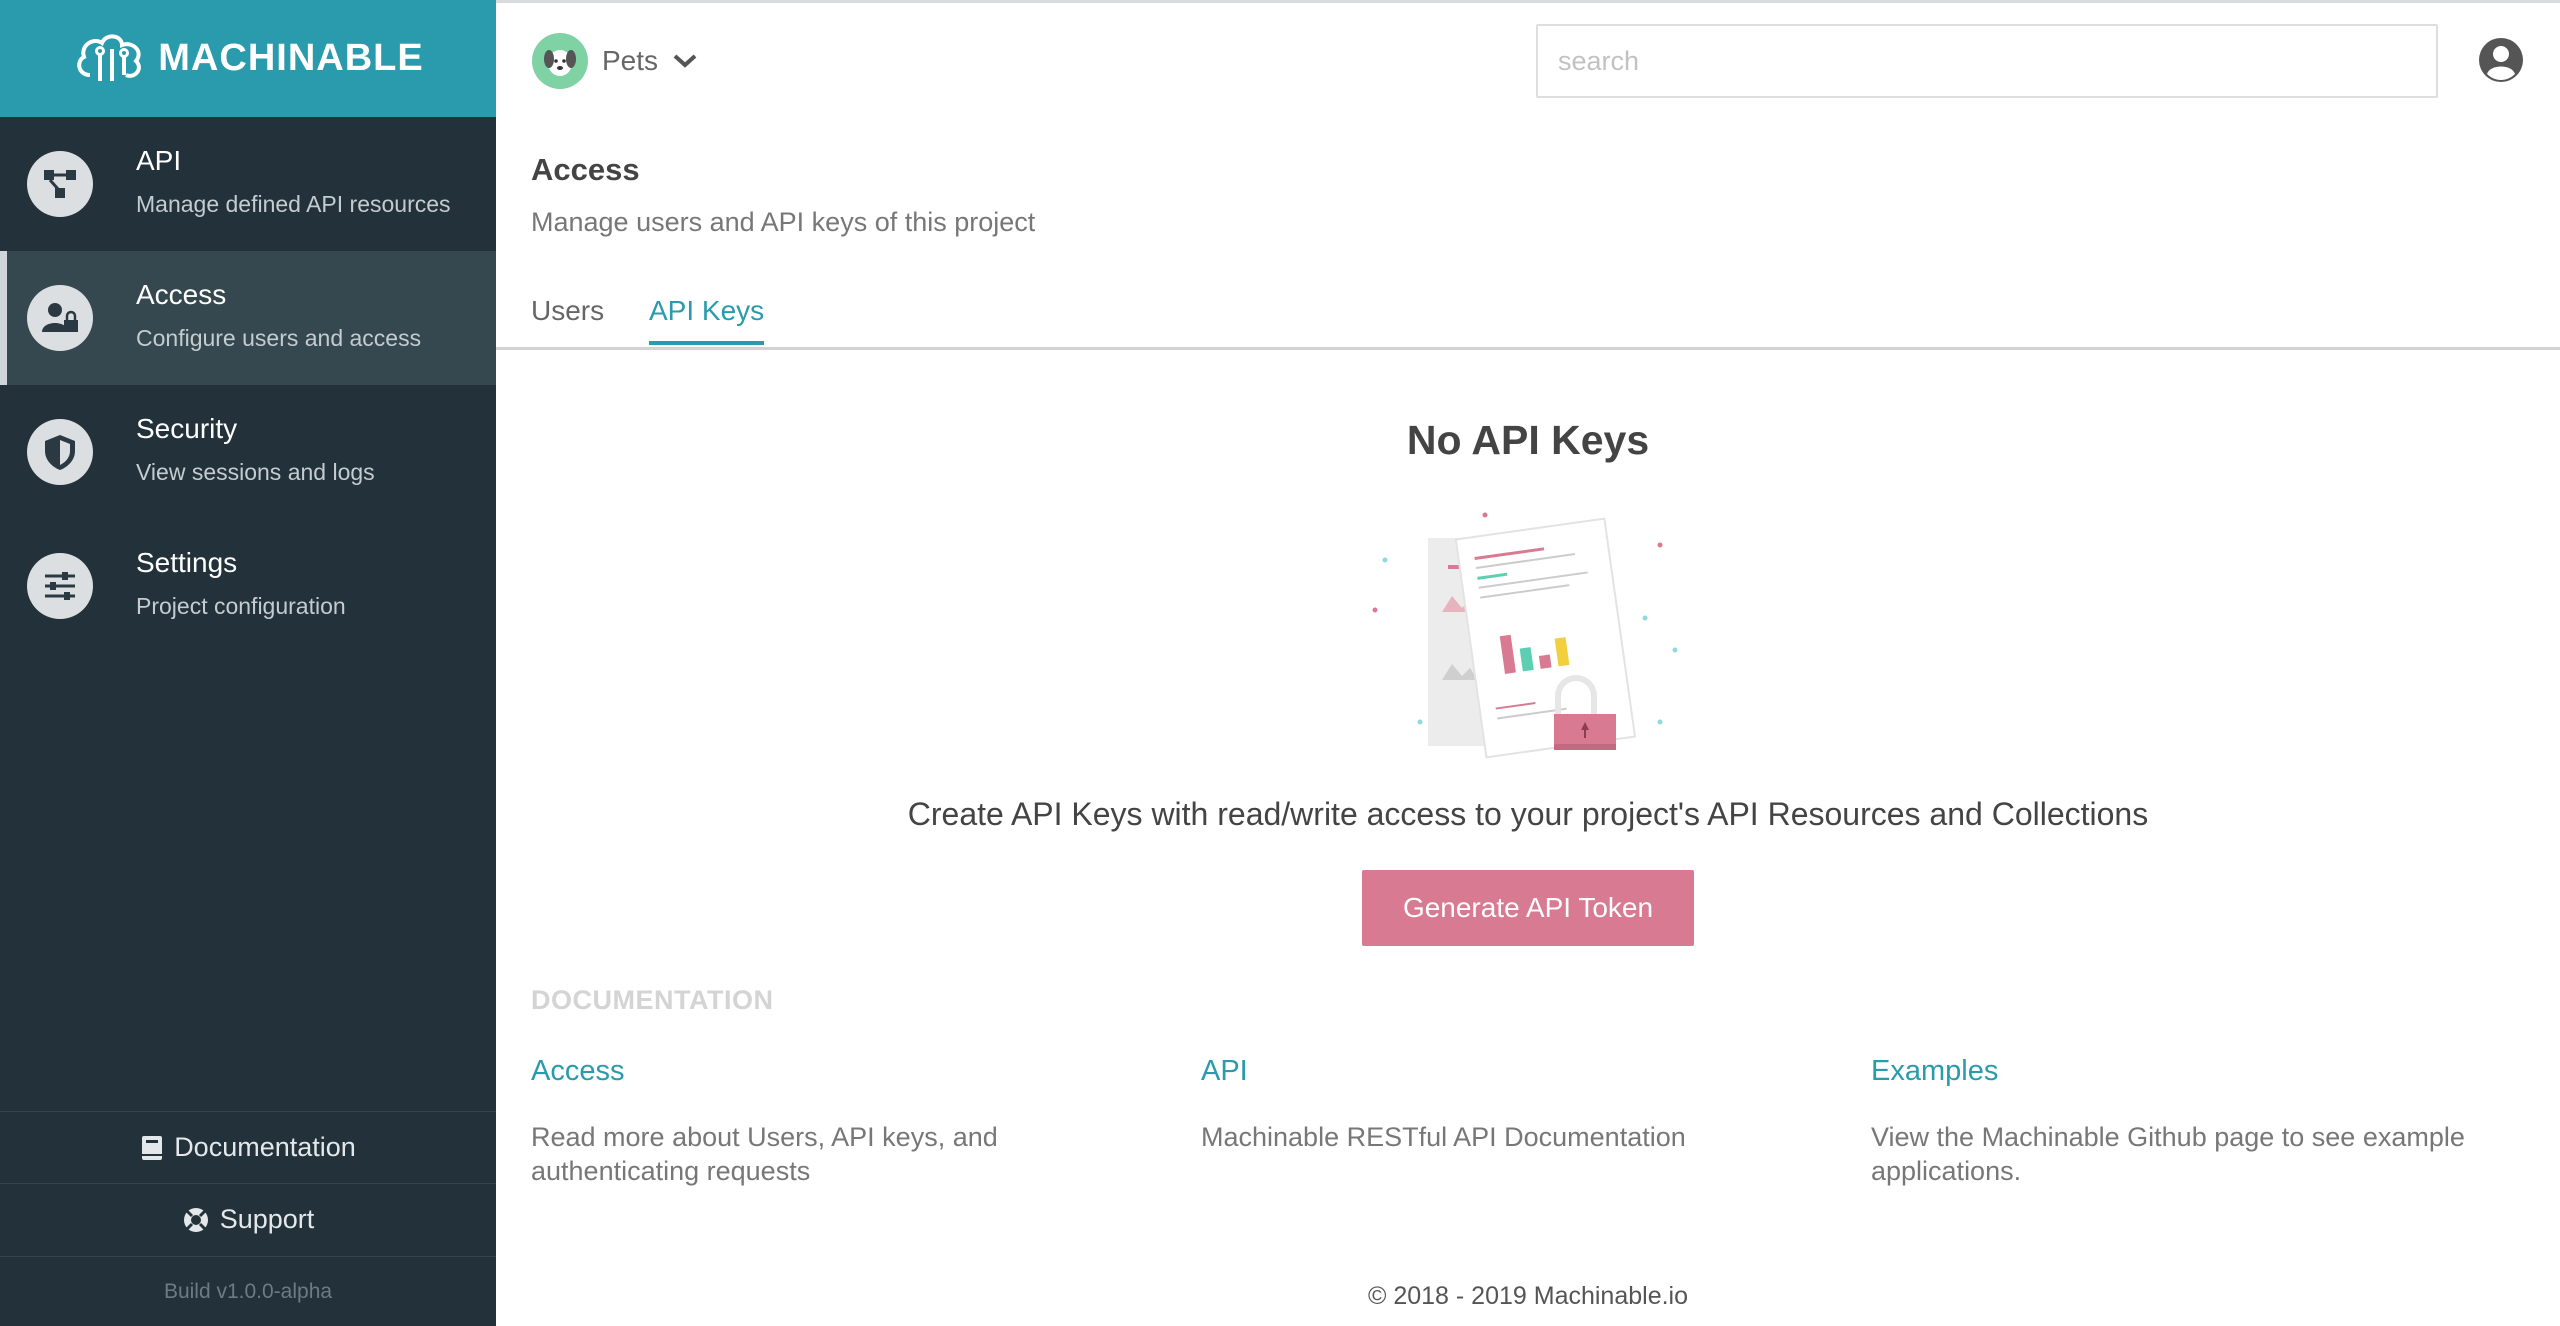  I want to click on doc-link-access: Access, so click(851, 1071).